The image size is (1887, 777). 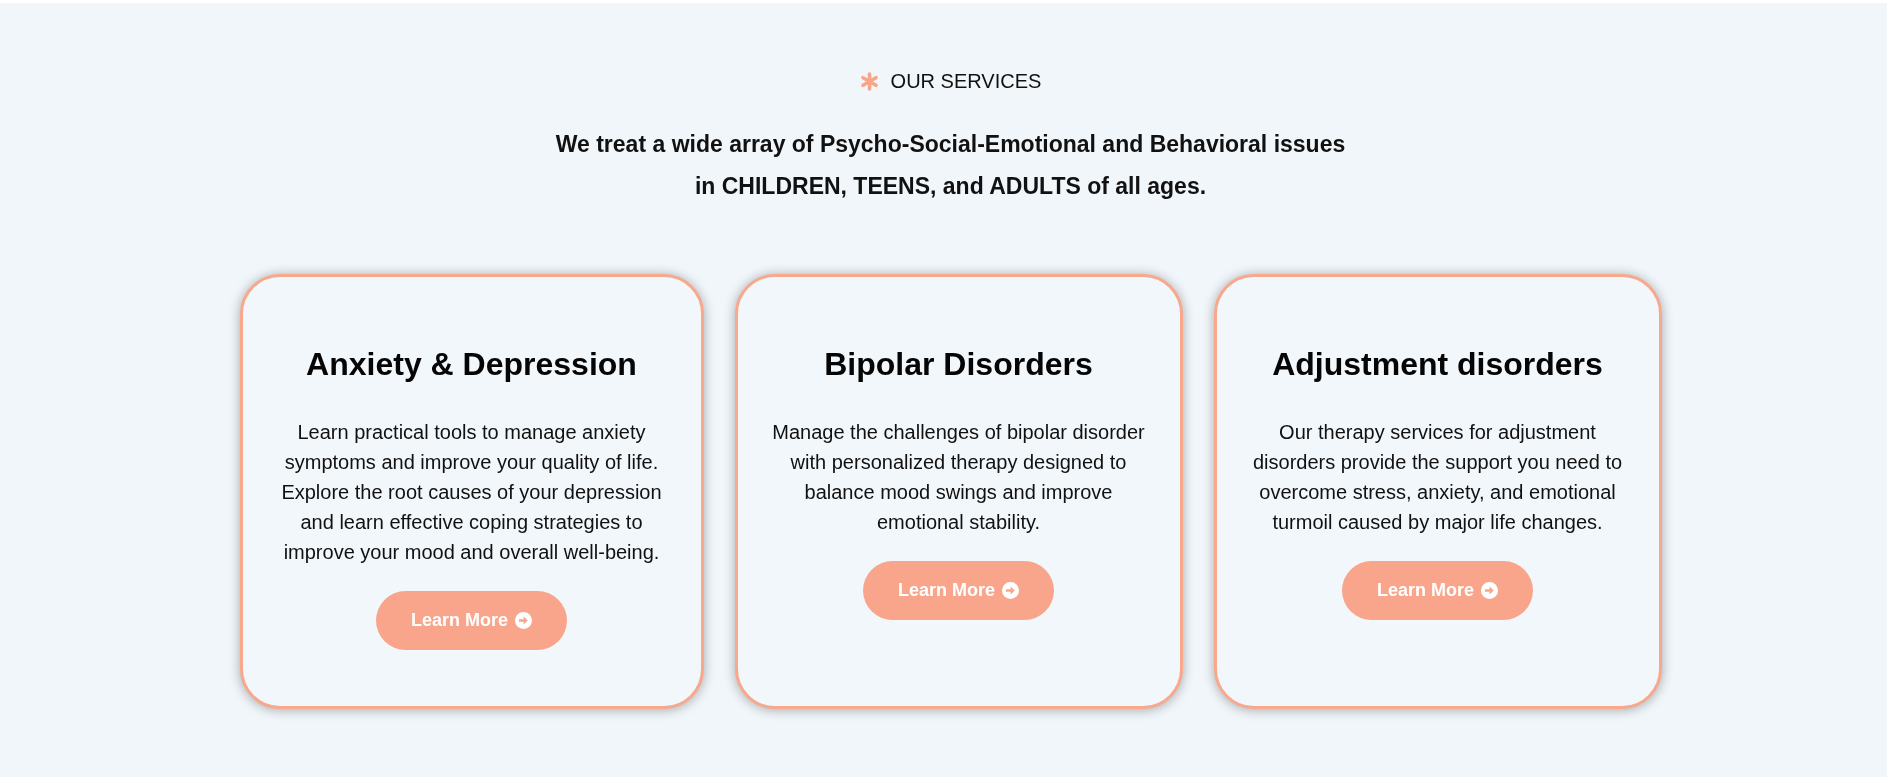 I want to click on card-description: Learn practical tools to manage anxiety symptoms and improve your quality of life. Explore the root causes of your depression and learn effective coping strategies to improve your mood and overall well-being., so click(x=471, y=492).